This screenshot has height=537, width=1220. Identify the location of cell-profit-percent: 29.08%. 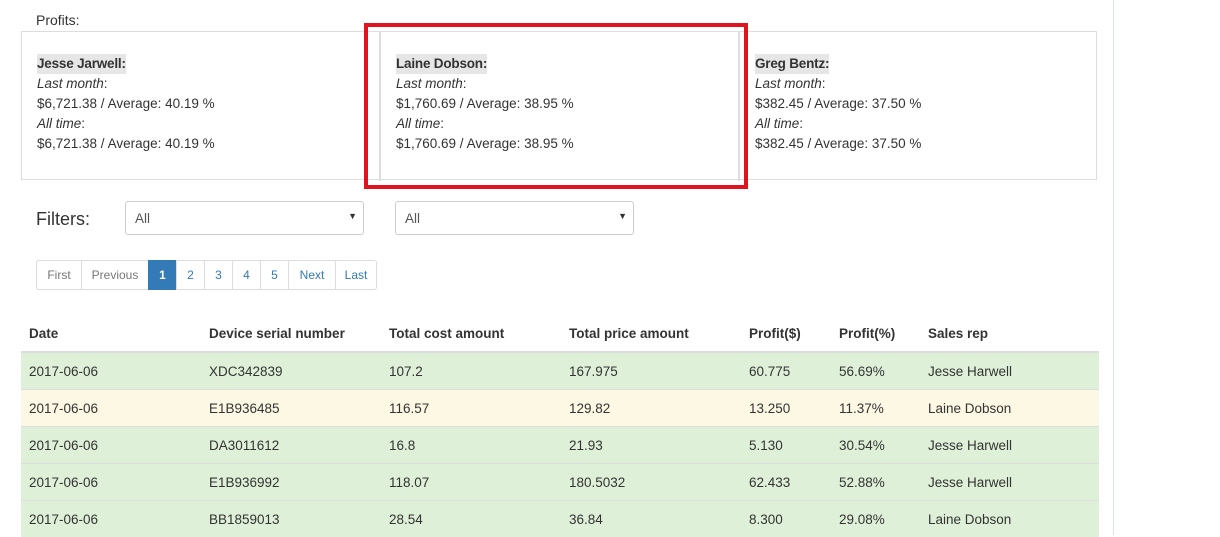
(875, 519).